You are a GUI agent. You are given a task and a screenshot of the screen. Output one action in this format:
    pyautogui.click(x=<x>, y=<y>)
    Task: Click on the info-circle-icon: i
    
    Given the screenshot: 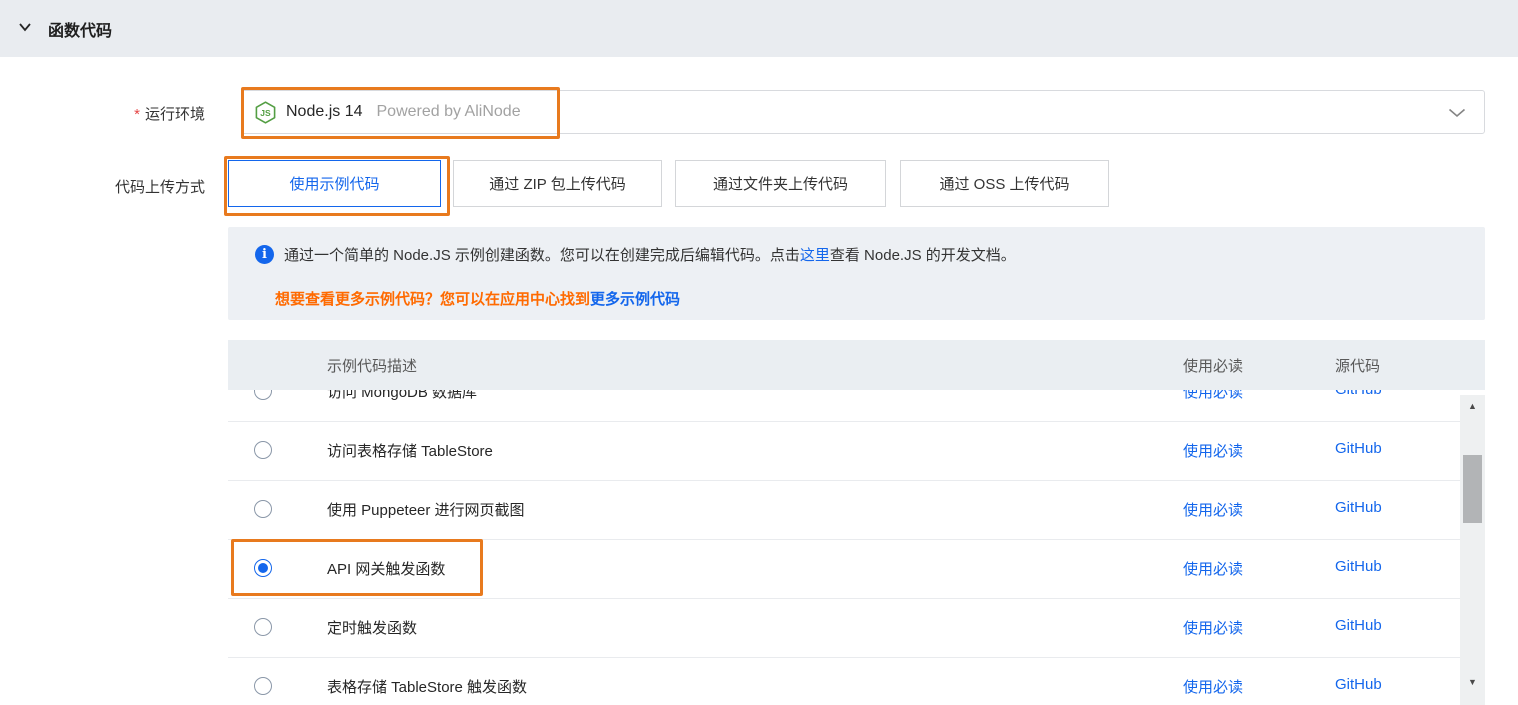 What is the action you would take?
    pyautogui.click(x=264, y=254)
    